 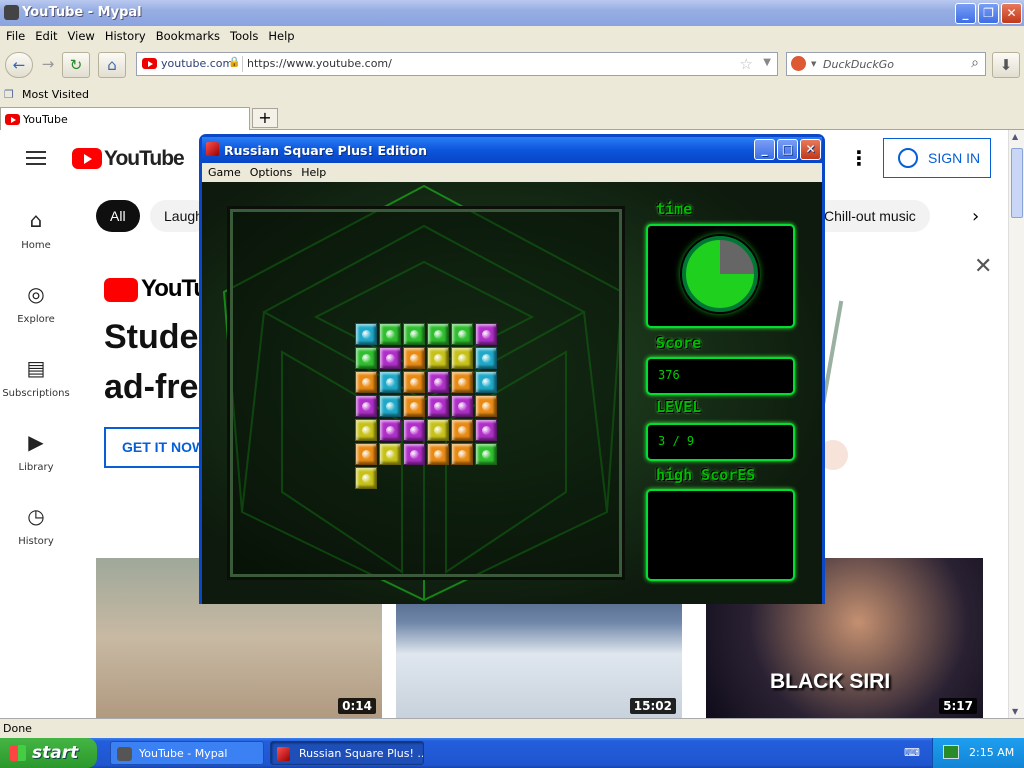 What do you see at coordinates (870, 216) in the screenshot?
I see `chip-chill-out-music: Chill-out music` at bounding box center [870, 216].